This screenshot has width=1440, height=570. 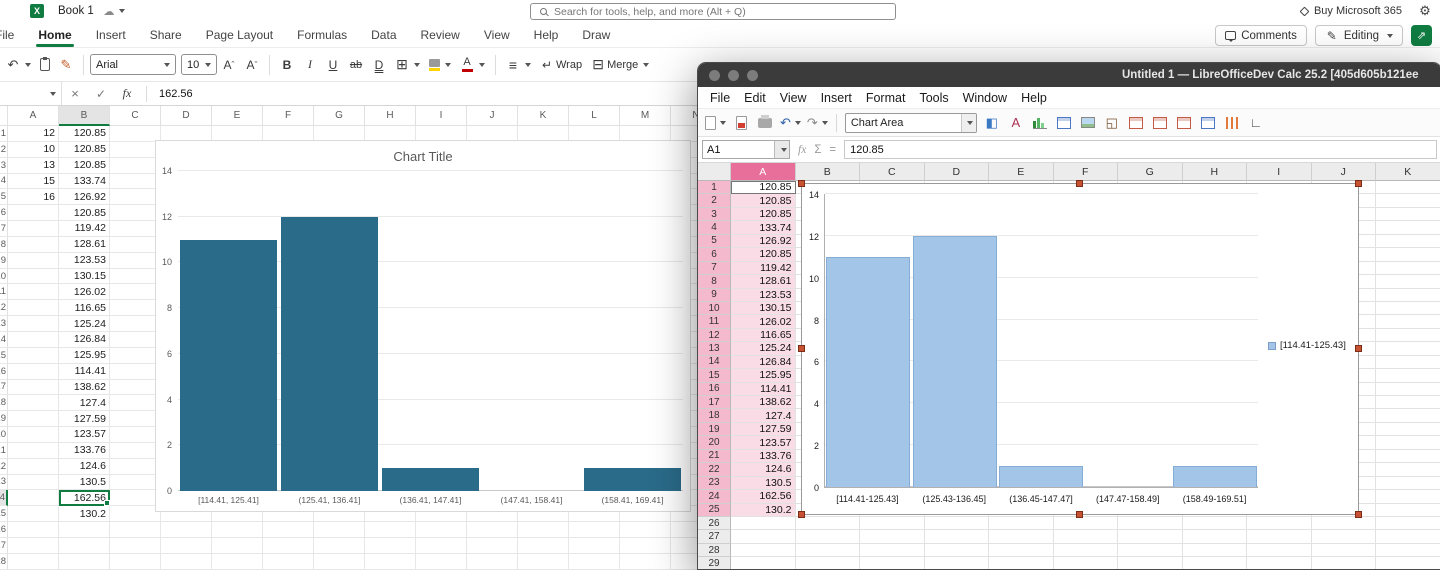 What do you see at coordinates (84, 450) in the screenshot?
I see `cell-B21: 133.76` at bounding box center [84, 450].